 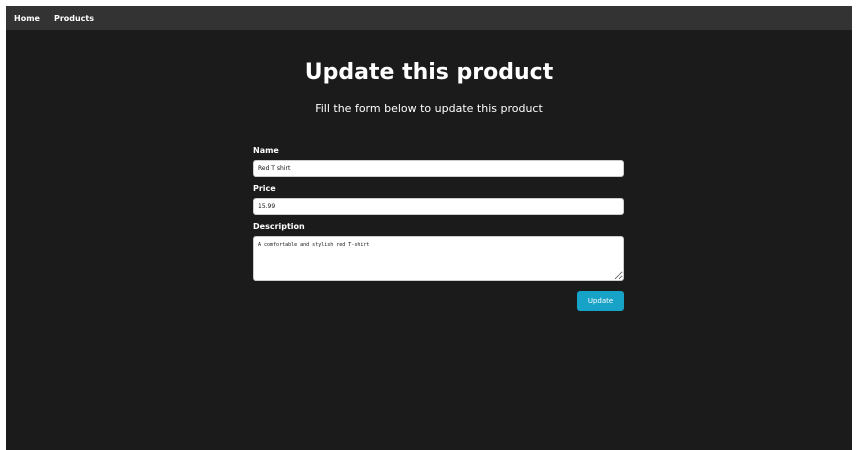 I want to click on name-label: Name, so click(x=266, y=150).